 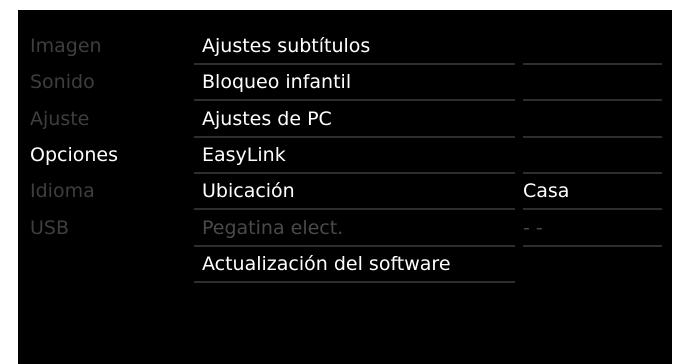 I want to click on category-sonido: Sonido, so click(x=62, y=82).